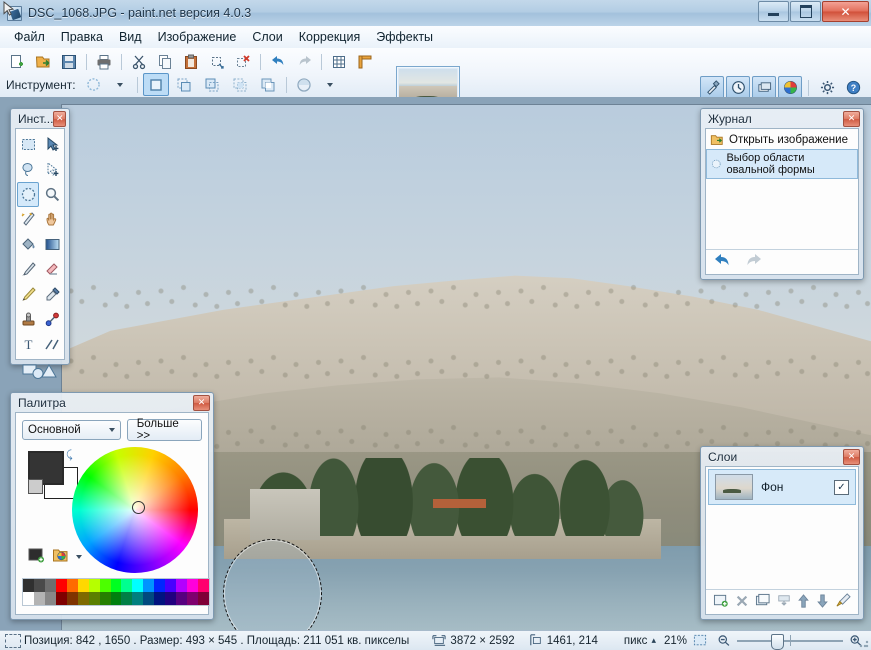  Describe the element at coordinates (712, 87) in the screenshot. I see `tools-panel-toggle` at that location.